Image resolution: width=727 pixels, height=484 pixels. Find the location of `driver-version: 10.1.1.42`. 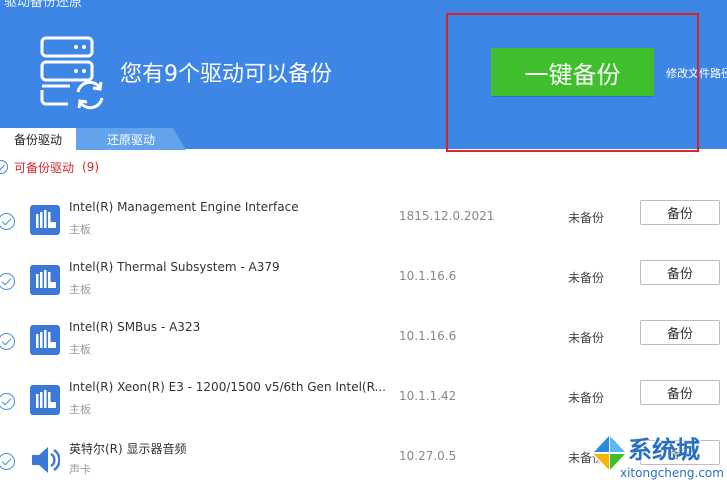

driver-version: 10.1.1.42 is located at coordinates (428, 396).